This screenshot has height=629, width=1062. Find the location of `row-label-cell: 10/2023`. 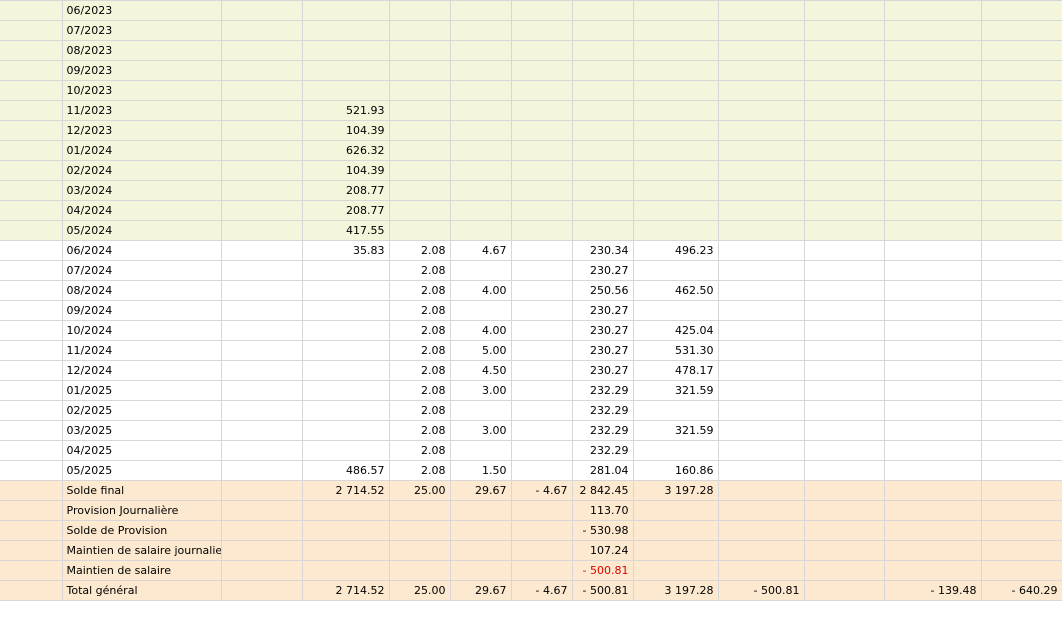

row-label-cell: 10/2023 is located at coordinates (141, 90).